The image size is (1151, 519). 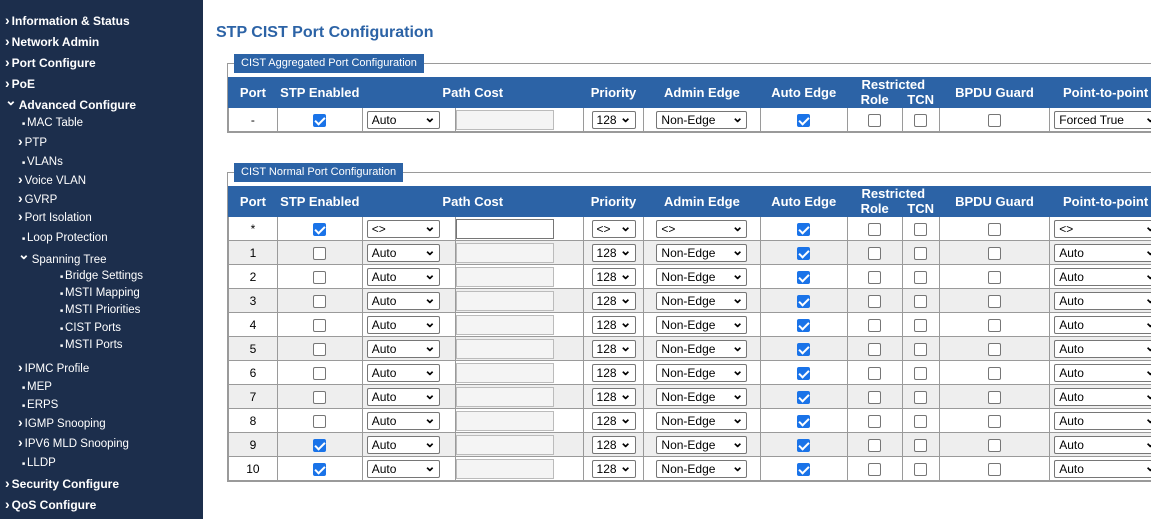 I want to click on point-to-point-select: <> ⌄, so click(x=1102, y=228).